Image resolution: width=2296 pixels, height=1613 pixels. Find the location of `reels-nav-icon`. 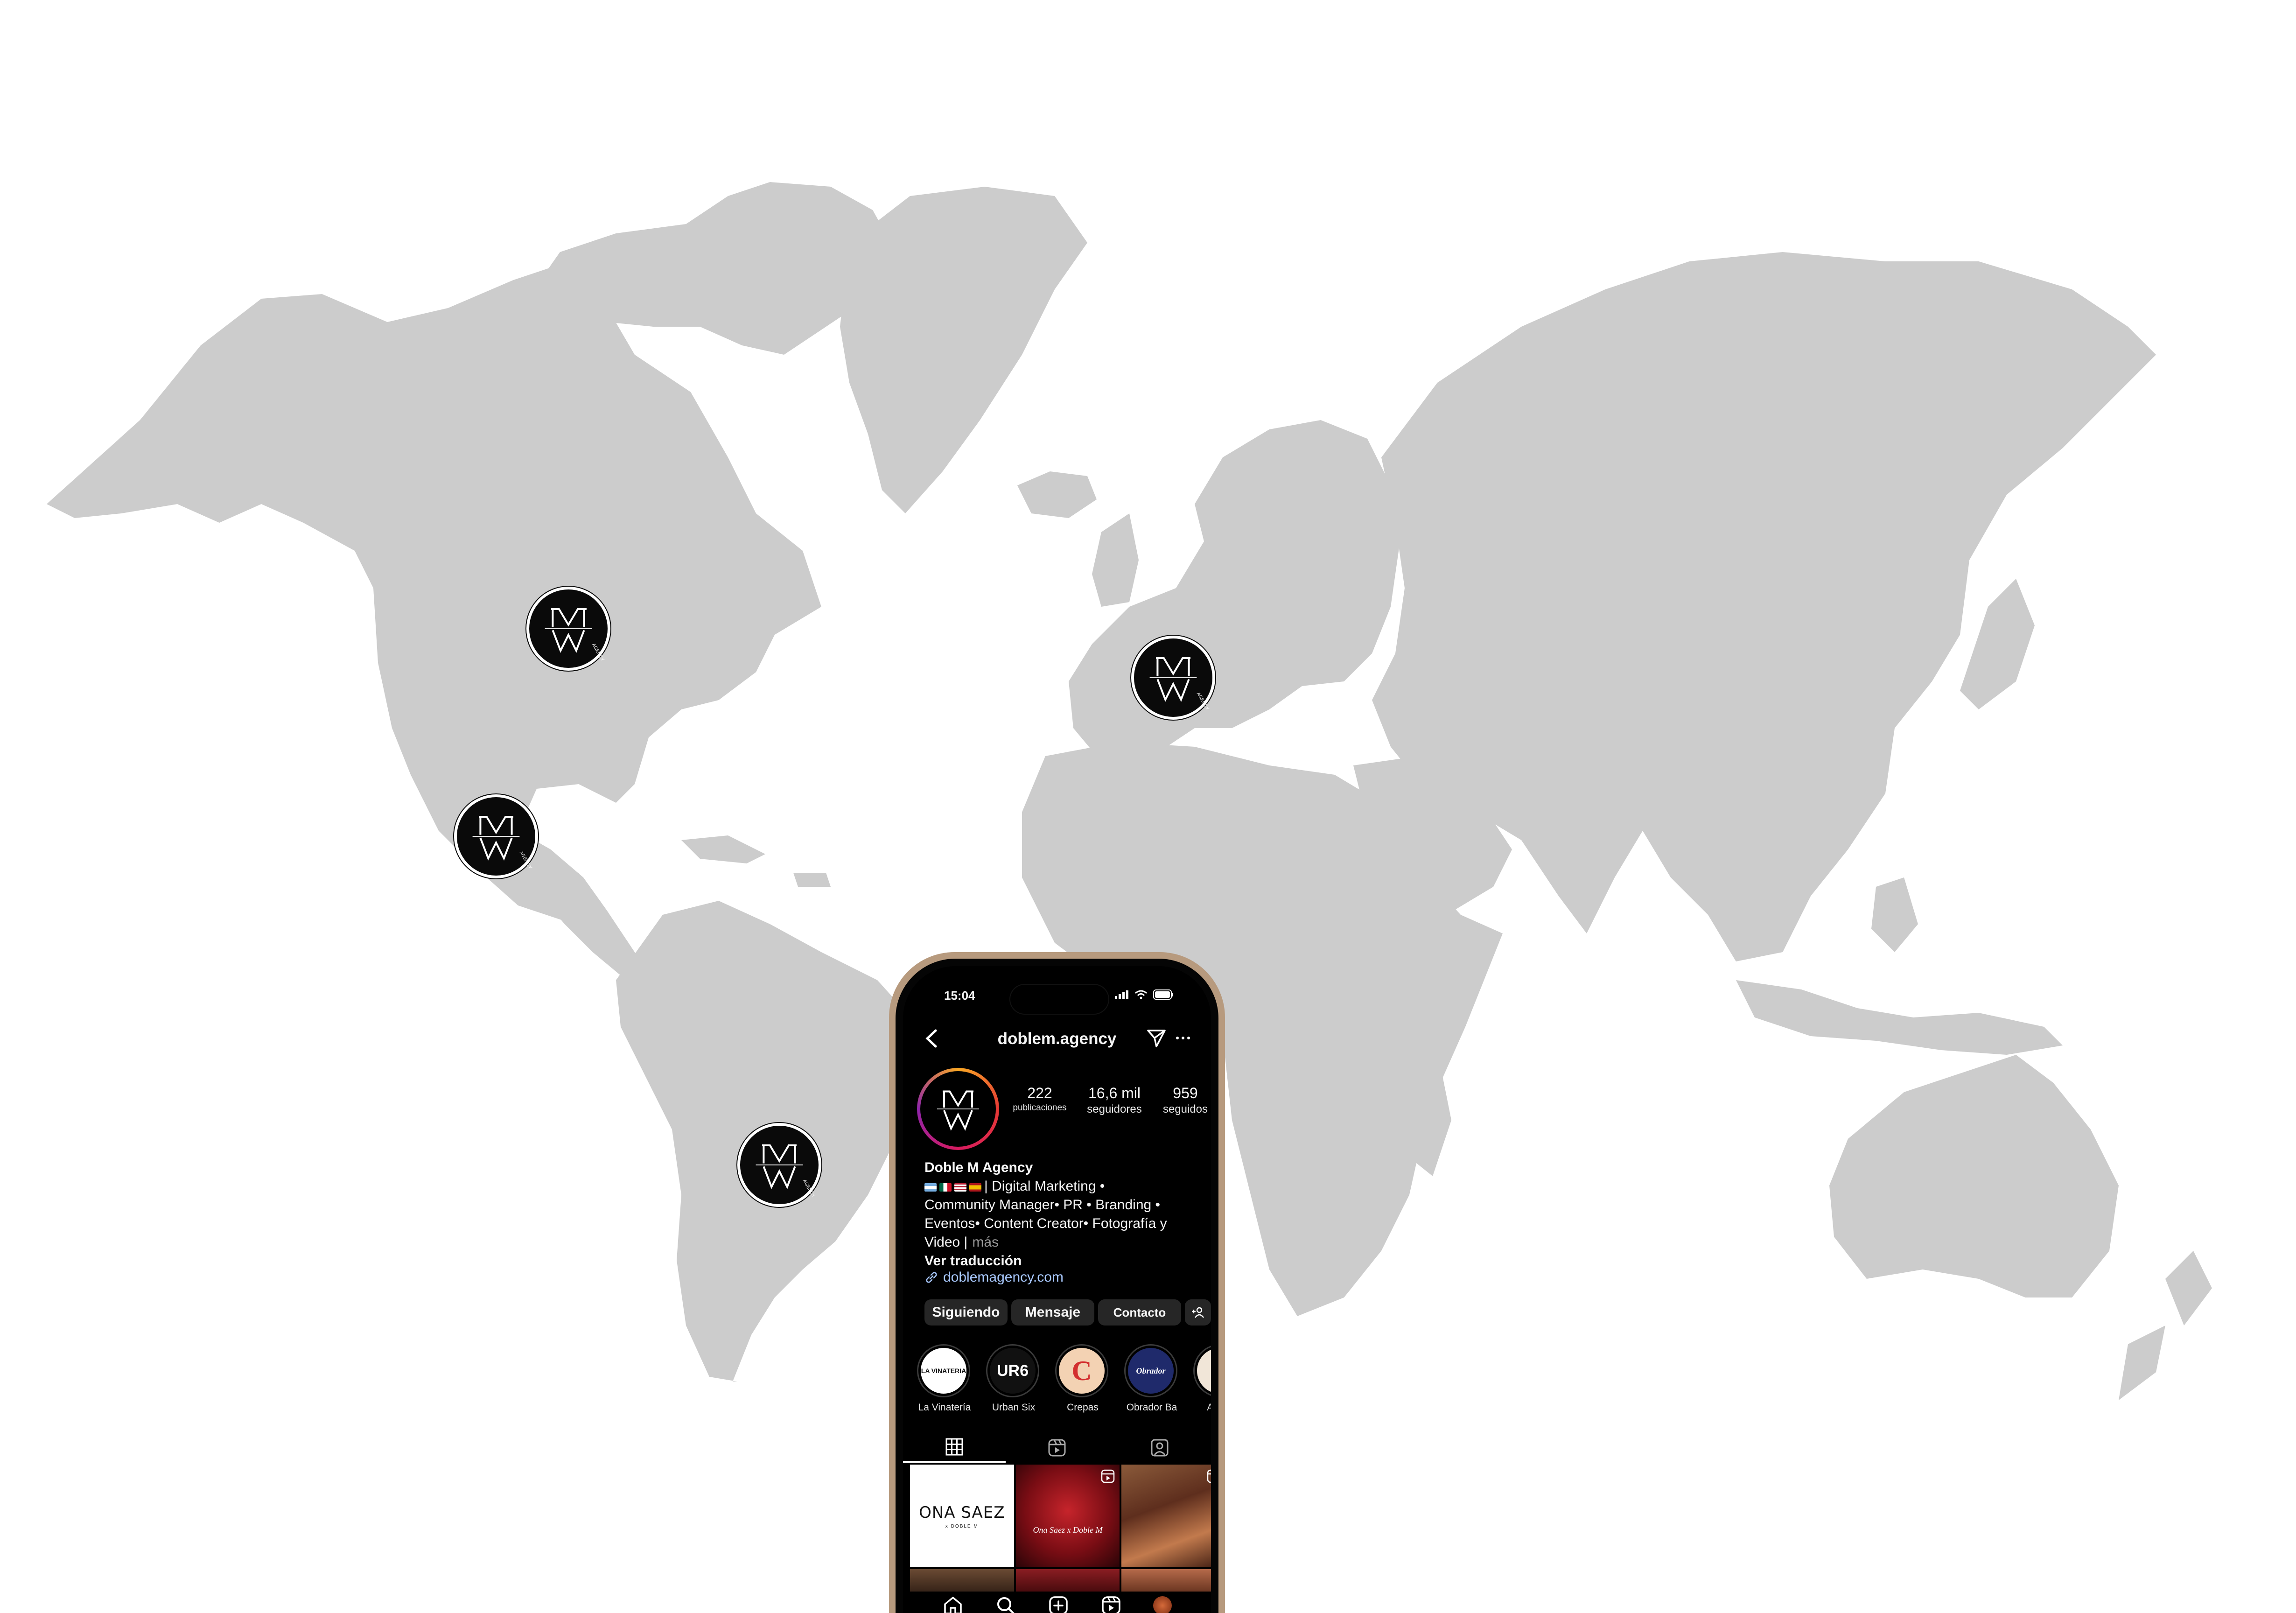

reels-nav-icon is located at coordinates (1111, 1604).